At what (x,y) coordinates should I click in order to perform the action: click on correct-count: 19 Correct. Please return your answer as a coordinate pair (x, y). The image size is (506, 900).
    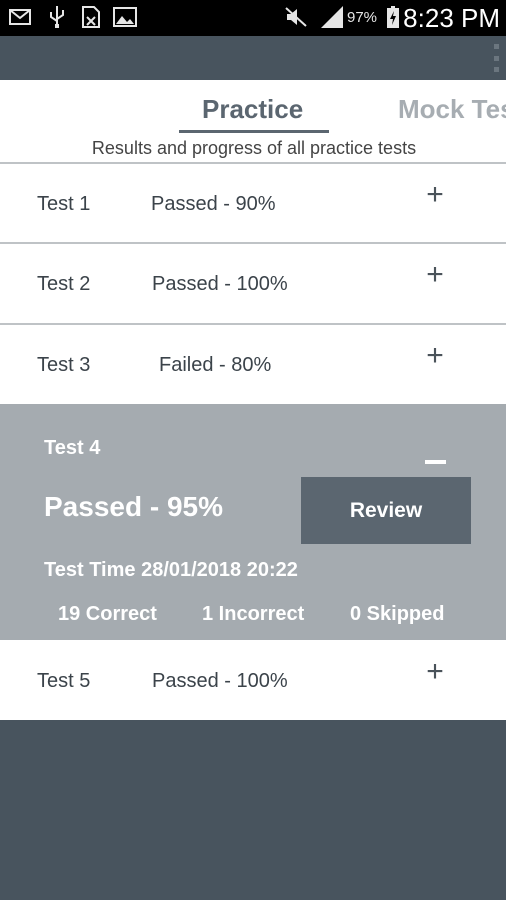
    Looking at the image, I should click on (107, 614).